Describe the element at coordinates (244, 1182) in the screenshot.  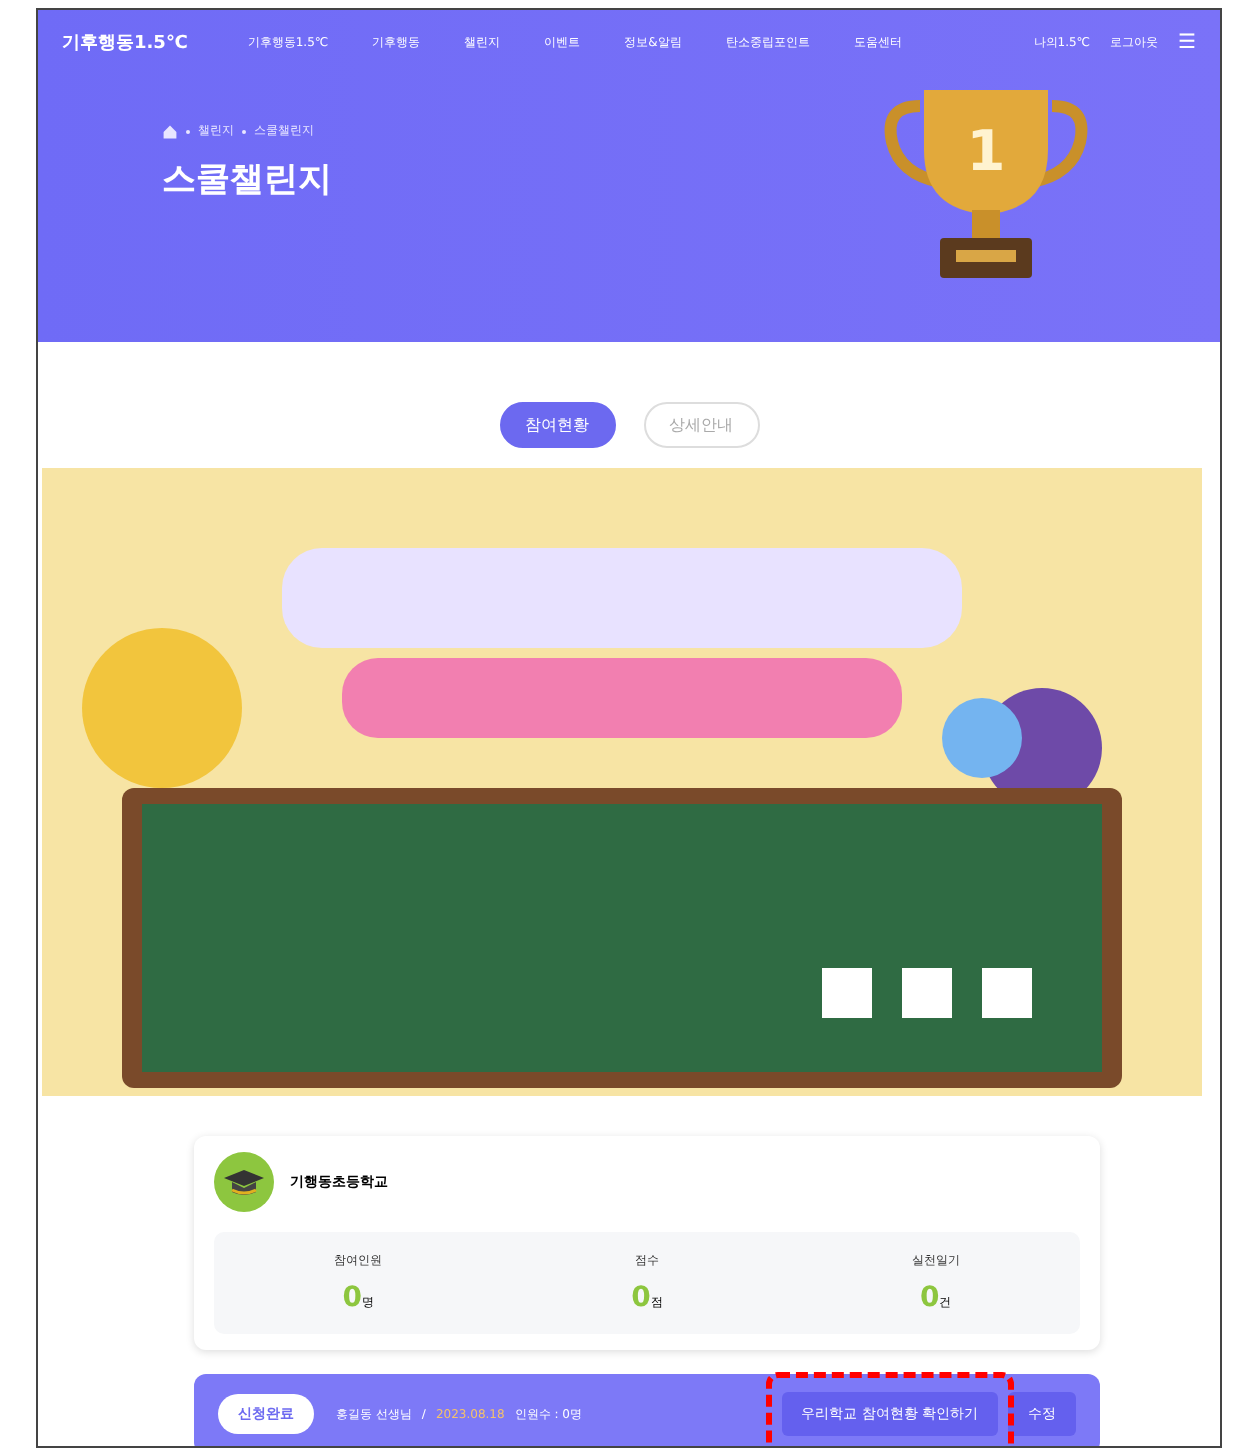
I see `graduation-cap-icon` at that location.